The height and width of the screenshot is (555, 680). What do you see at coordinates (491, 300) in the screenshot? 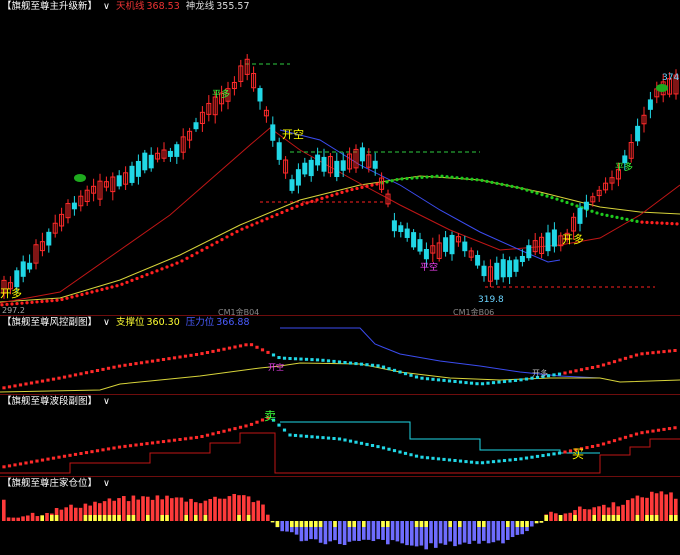
I see `low-value-label: 319.8` at bounding box center [491, 300].